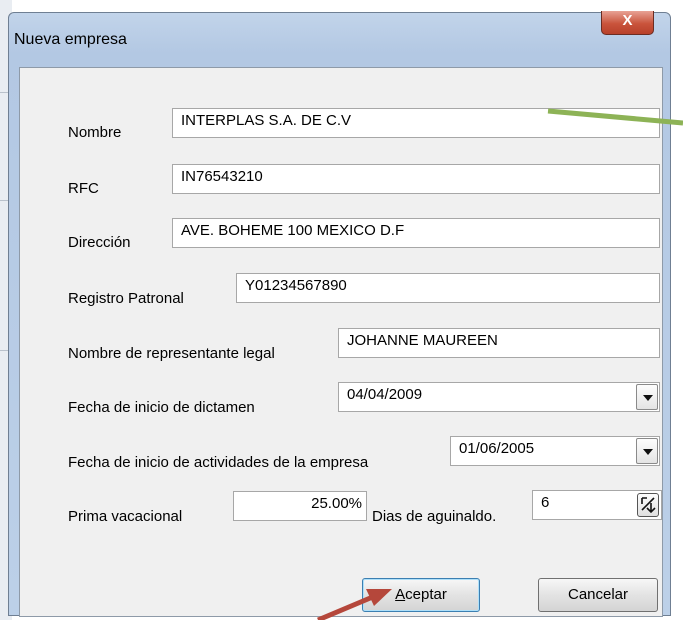  I want to click on dias-aguinaldo-label: Dias de aguinaldo., so click(434, 516).